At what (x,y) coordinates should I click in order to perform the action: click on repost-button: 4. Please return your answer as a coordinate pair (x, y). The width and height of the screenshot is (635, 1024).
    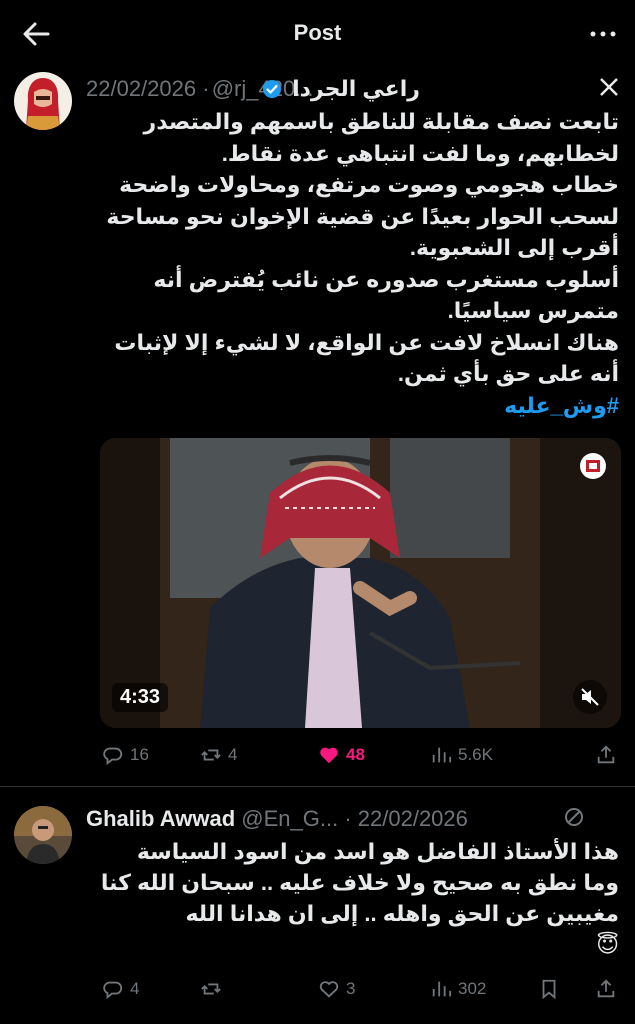
    Looking at the image, I should click on (218, 755).